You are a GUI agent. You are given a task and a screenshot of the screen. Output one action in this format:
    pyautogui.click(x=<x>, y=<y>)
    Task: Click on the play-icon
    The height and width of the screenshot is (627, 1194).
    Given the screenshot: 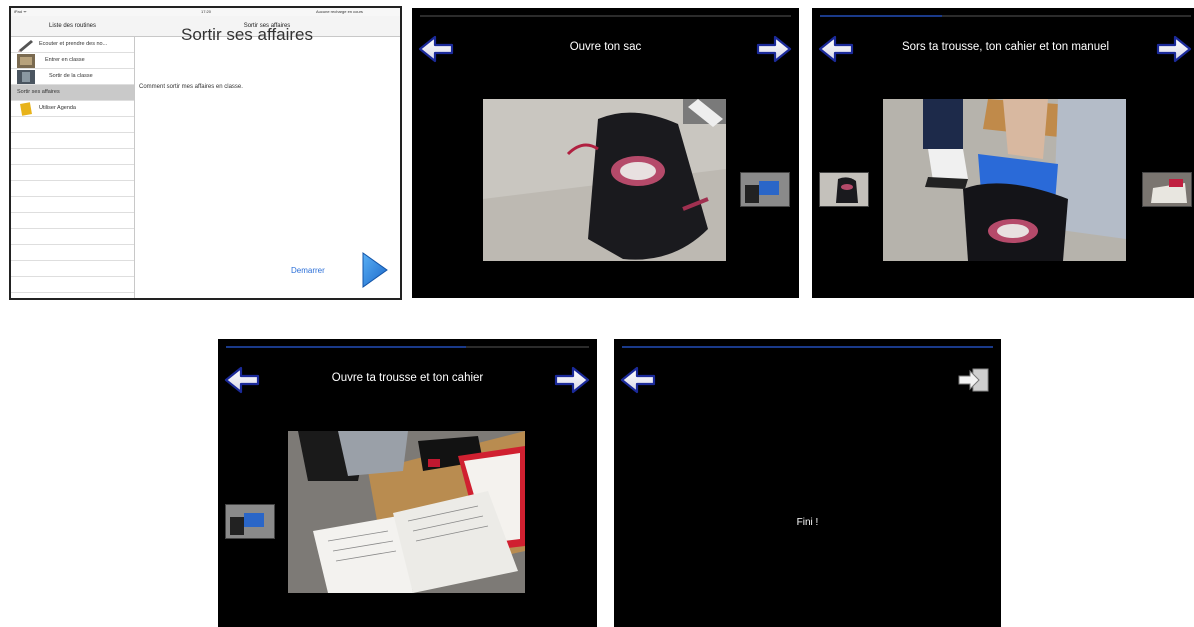 What is the action you would take?
    pyautogui.click(x=375, y=270)
    